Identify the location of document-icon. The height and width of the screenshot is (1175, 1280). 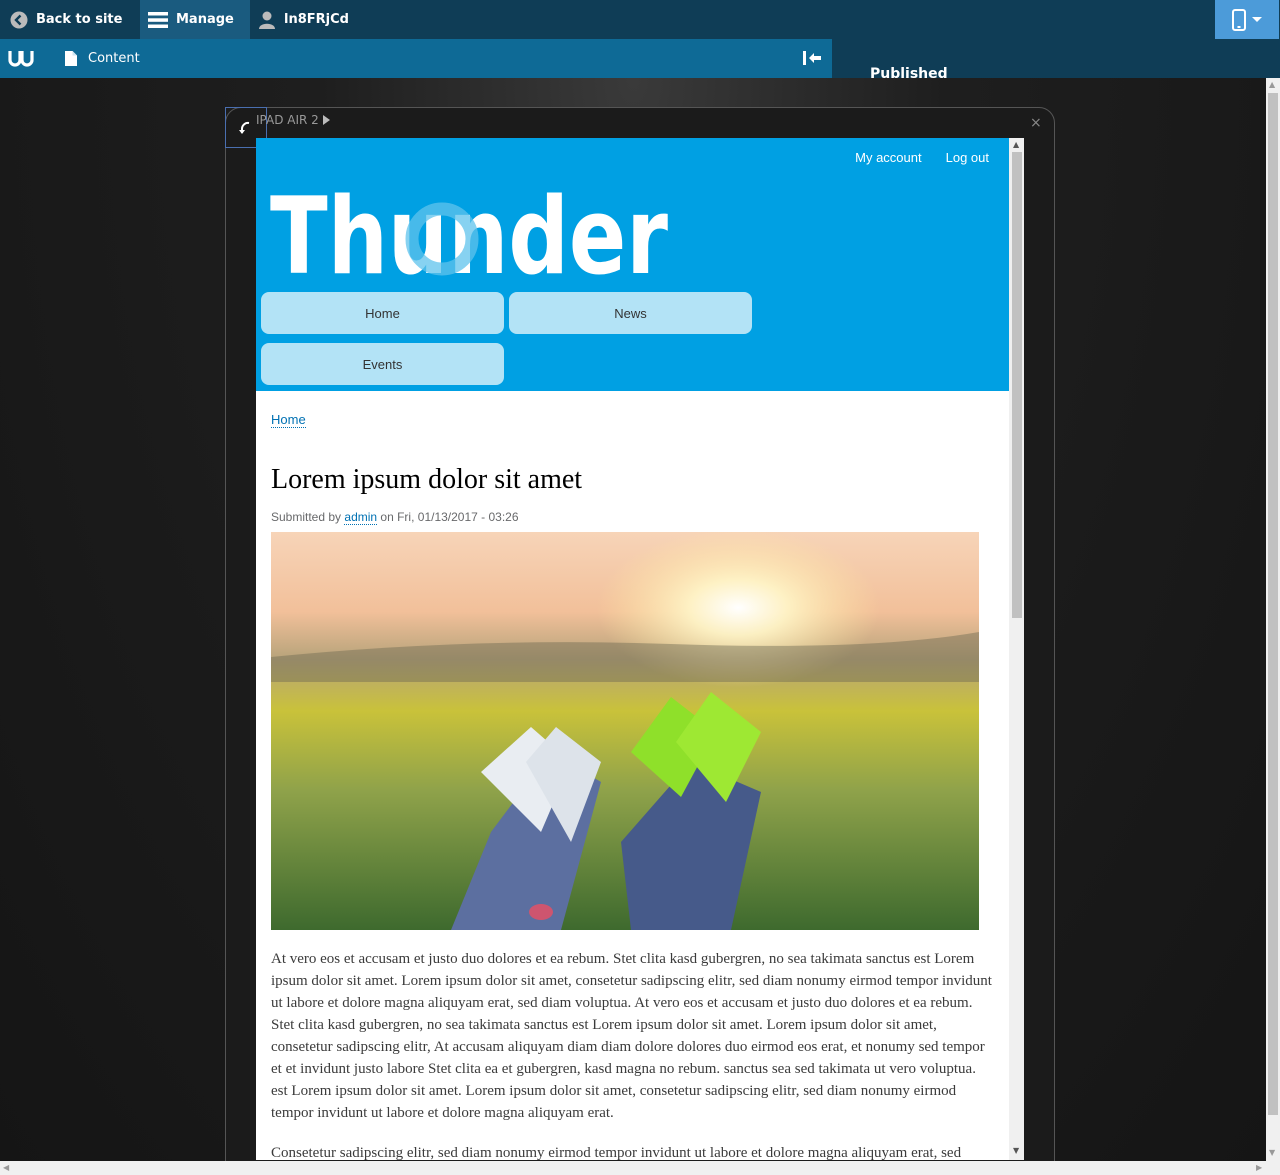
(71, 58).